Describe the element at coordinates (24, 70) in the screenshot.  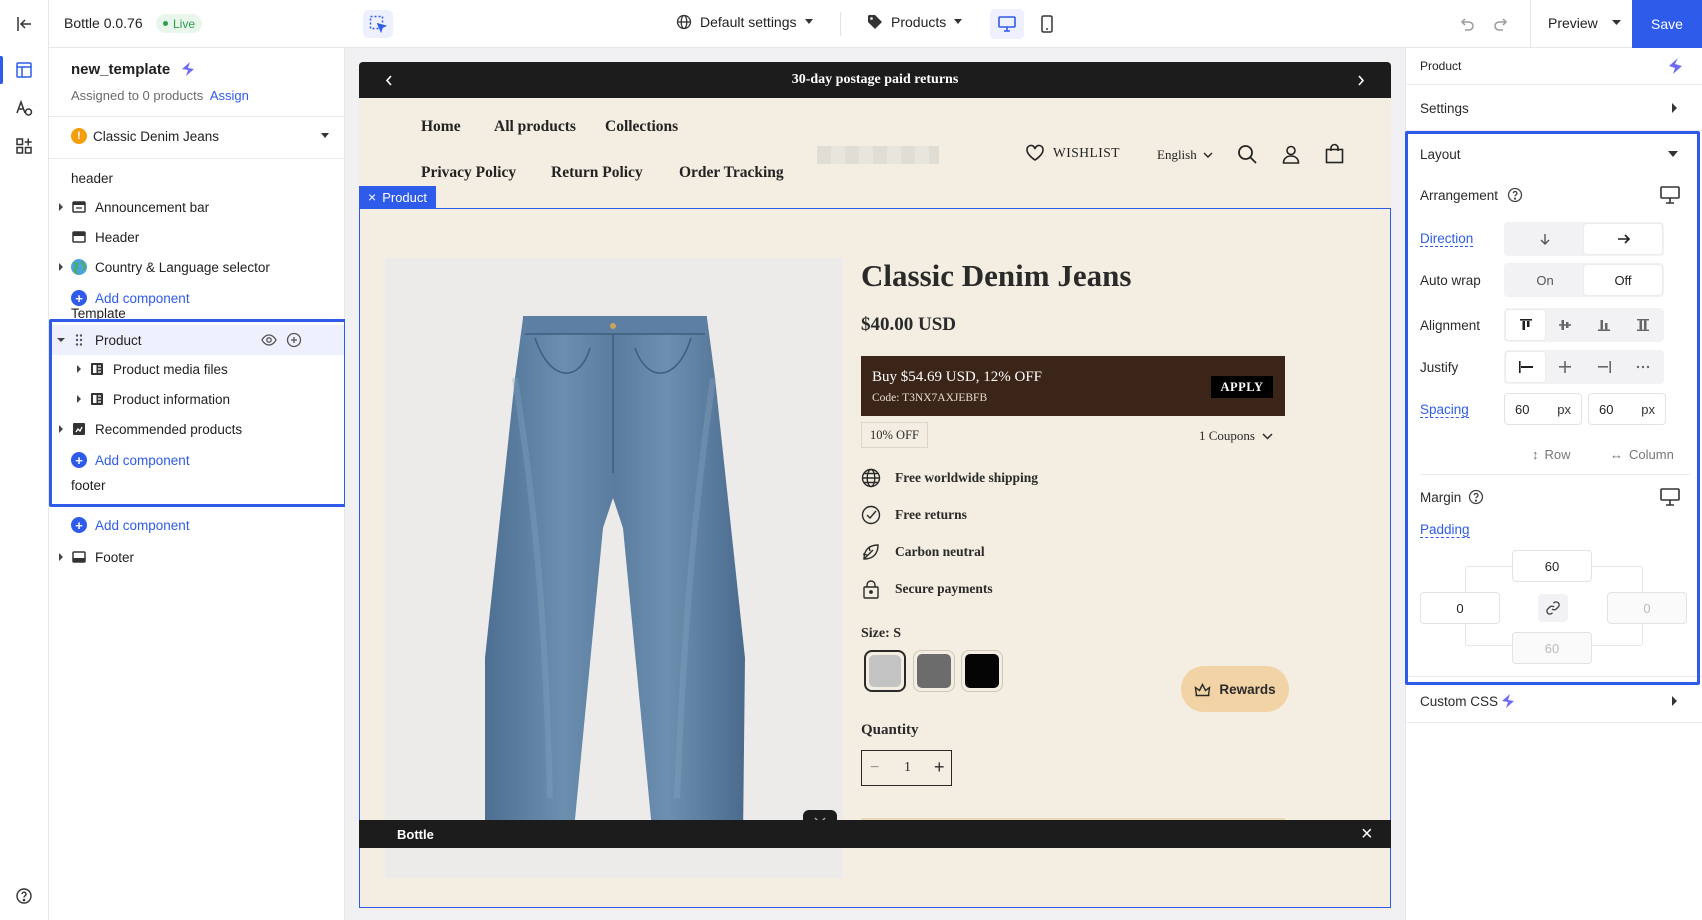
I see `layers-tab-button` at that location.